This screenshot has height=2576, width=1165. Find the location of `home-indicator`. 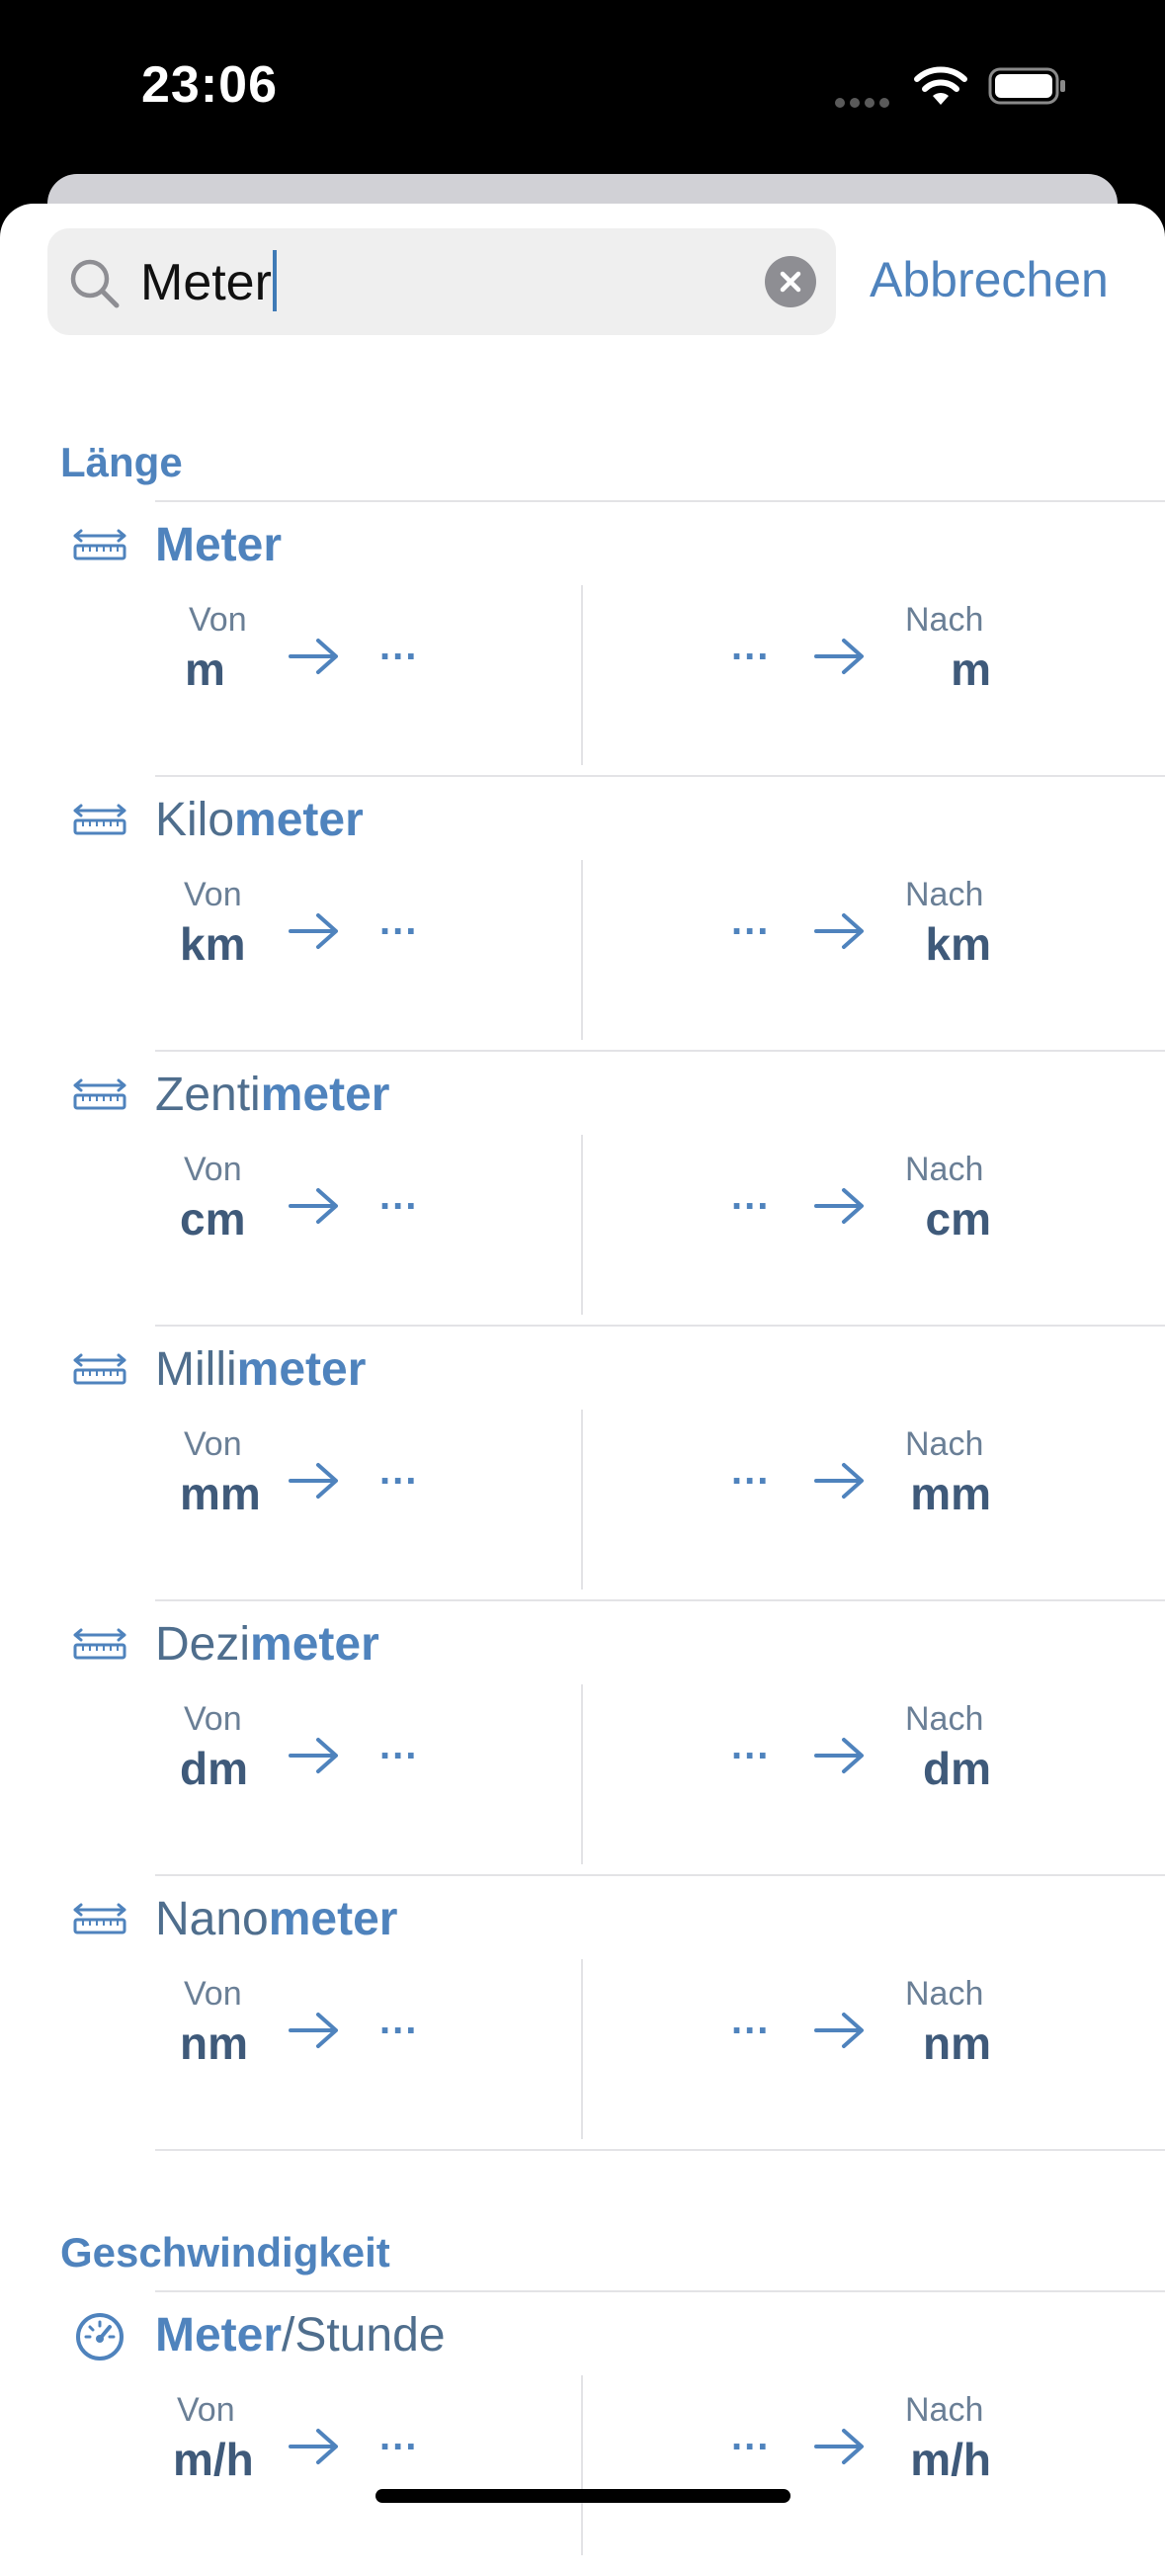

home-indicator is located at coordinates (583, 2496).